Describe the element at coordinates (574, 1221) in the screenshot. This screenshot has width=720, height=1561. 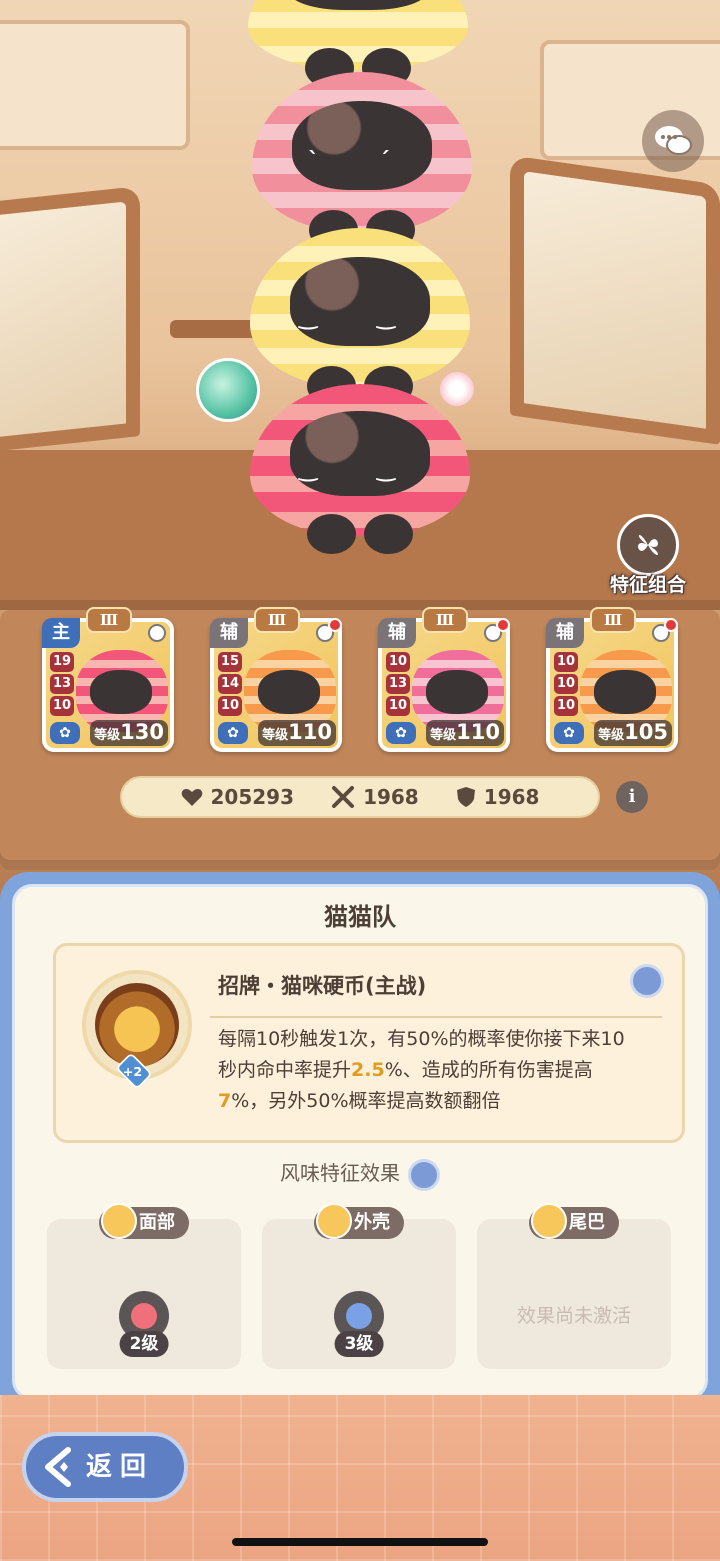
I see `slot-tag: 尾巴` at that location.